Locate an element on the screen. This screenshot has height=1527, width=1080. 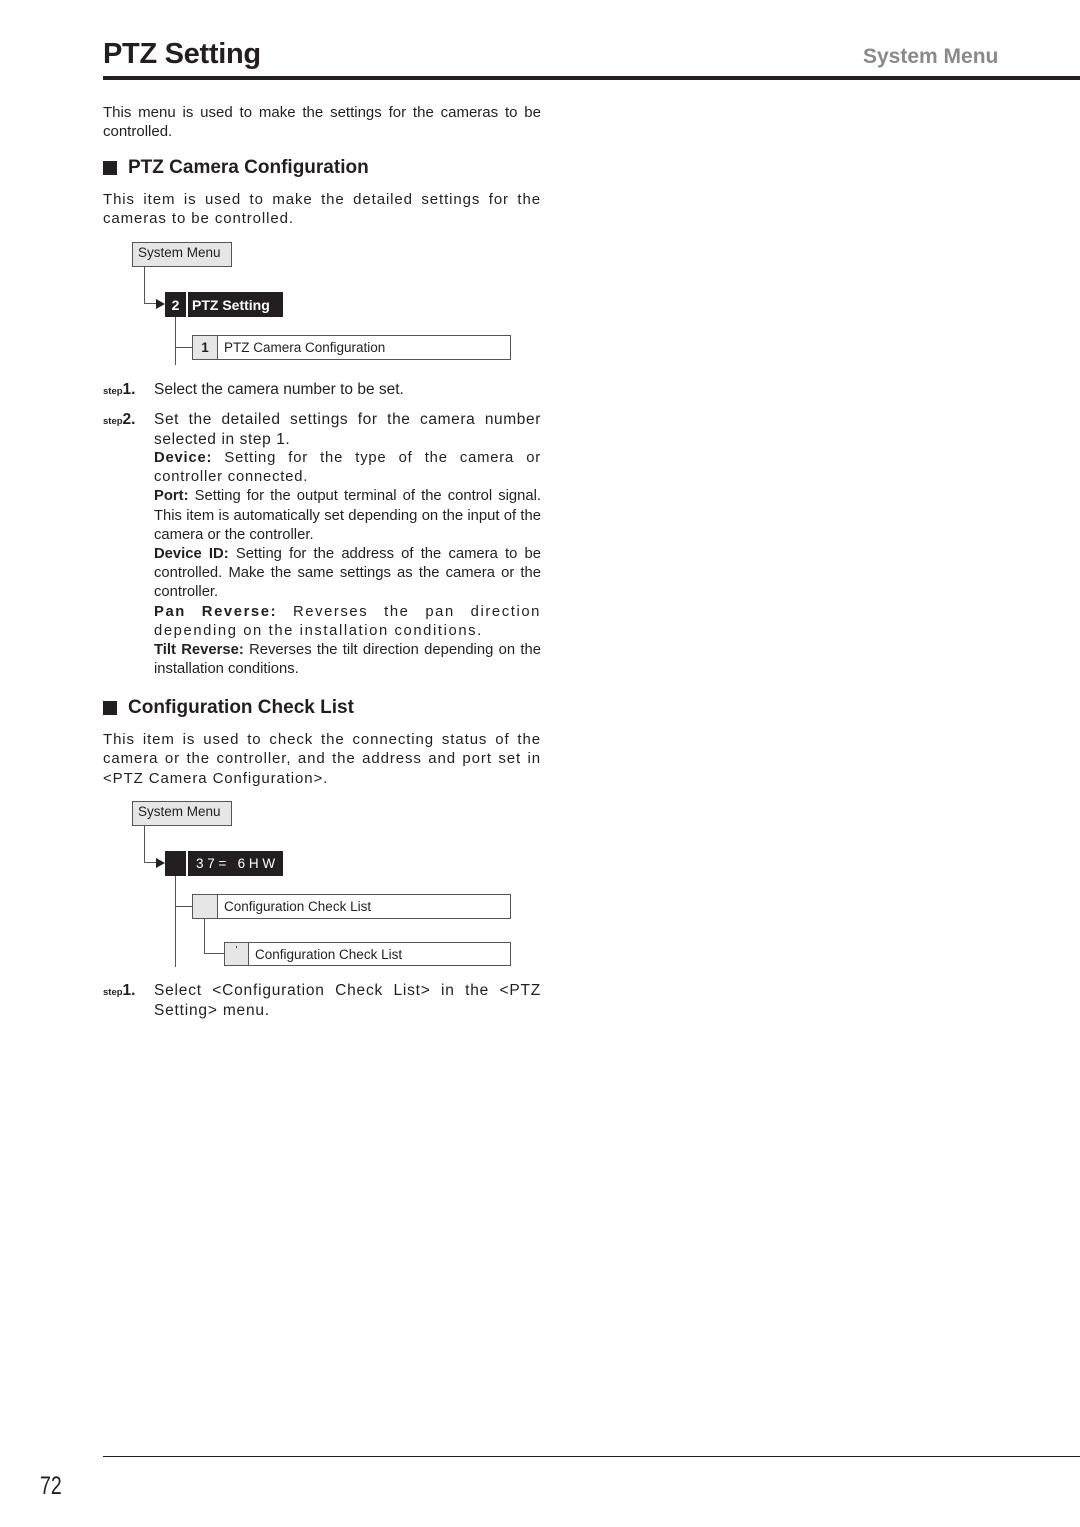
item-label: PTZ Camera Configuration is located at coordinates (305, 347).